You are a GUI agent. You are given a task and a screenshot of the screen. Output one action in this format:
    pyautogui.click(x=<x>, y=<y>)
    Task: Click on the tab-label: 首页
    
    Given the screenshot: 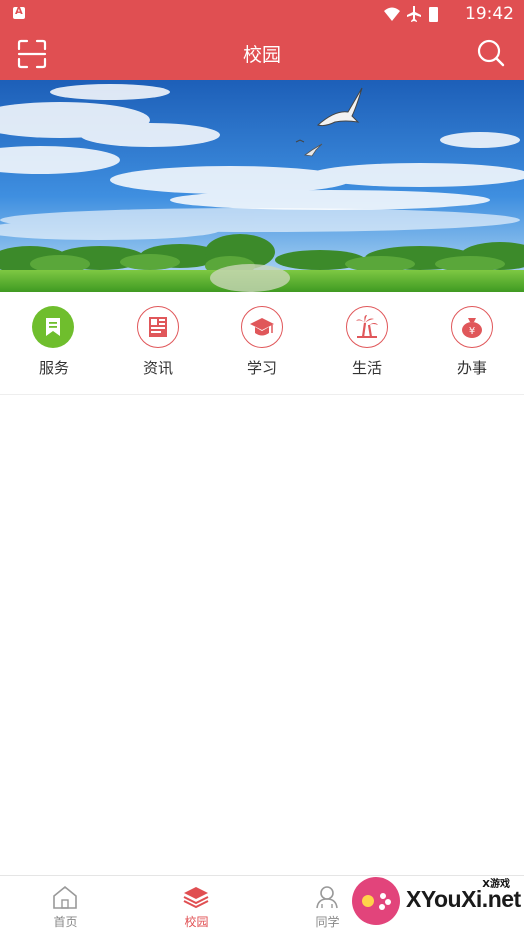 What is the action you would take?
    pyautogui.click(x=65, y=922)
    